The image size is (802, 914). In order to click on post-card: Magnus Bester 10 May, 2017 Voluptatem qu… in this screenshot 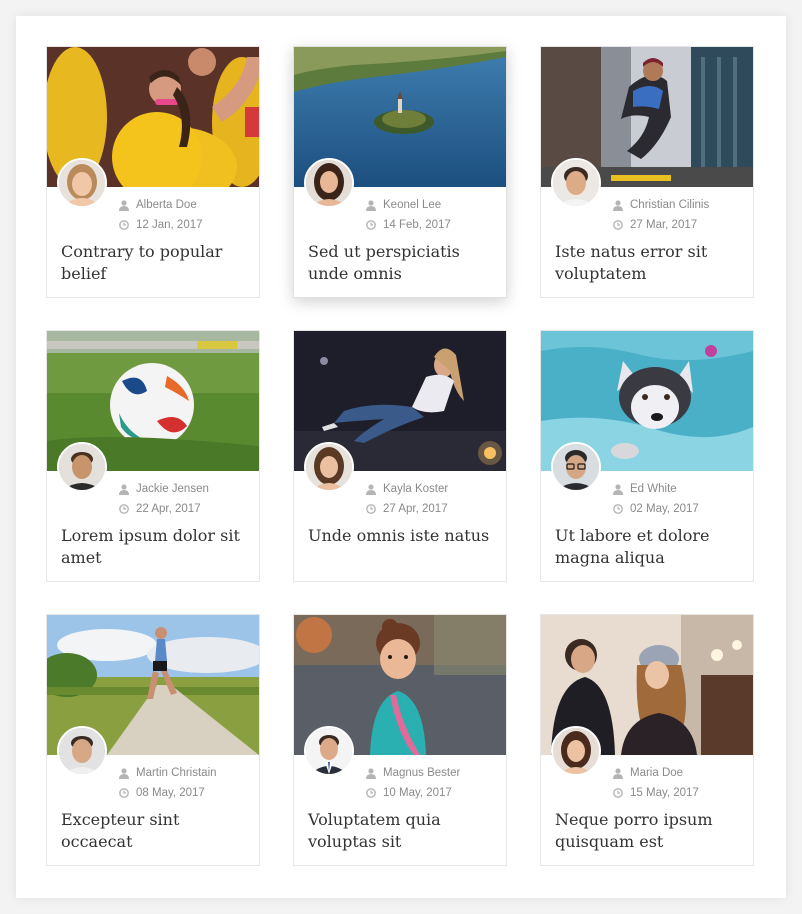, I will do `click(400, 740)`.